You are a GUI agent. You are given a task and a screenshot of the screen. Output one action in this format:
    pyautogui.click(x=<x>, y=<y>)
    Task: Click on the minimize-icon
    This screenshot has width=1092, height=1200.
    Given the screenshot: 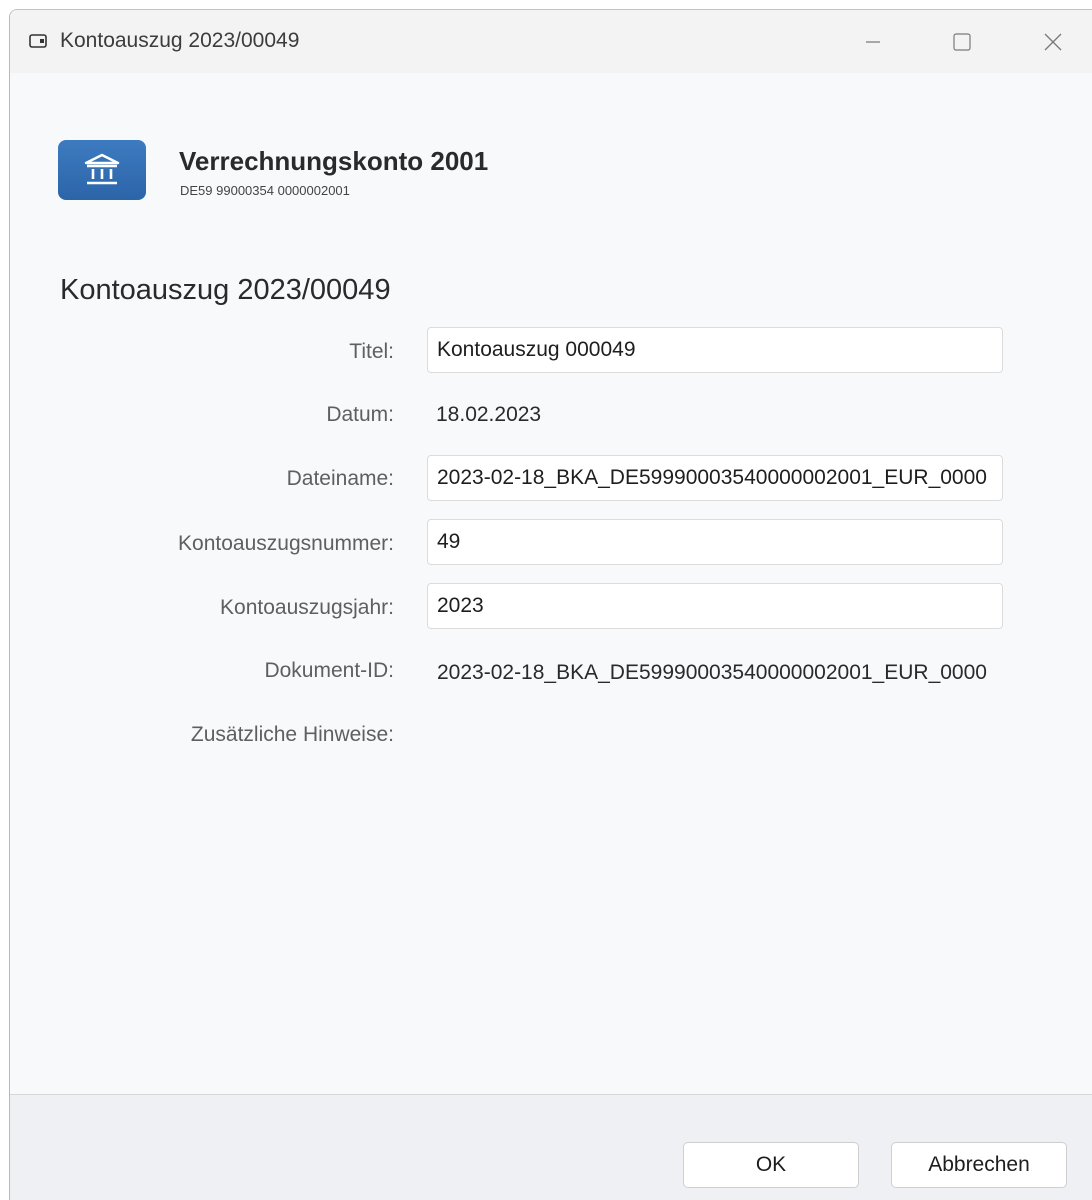 What is the action you would take?
    pyautogui.click(x=873, y=41)
    